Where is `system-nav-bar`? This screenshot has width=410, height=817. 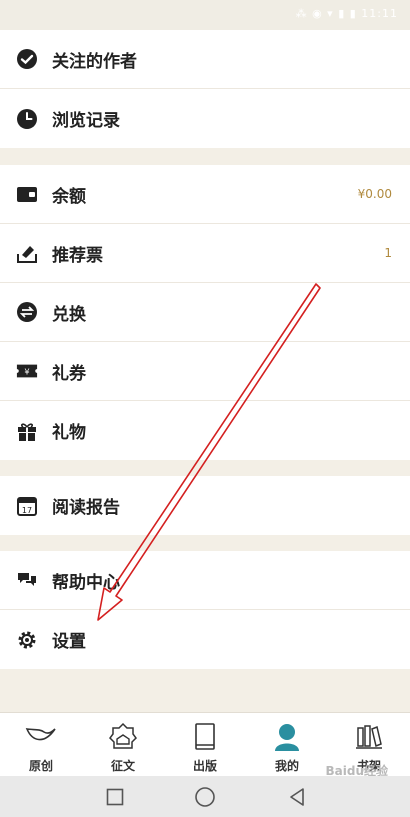 system-nav-bar is located at coordinates (205, 796).